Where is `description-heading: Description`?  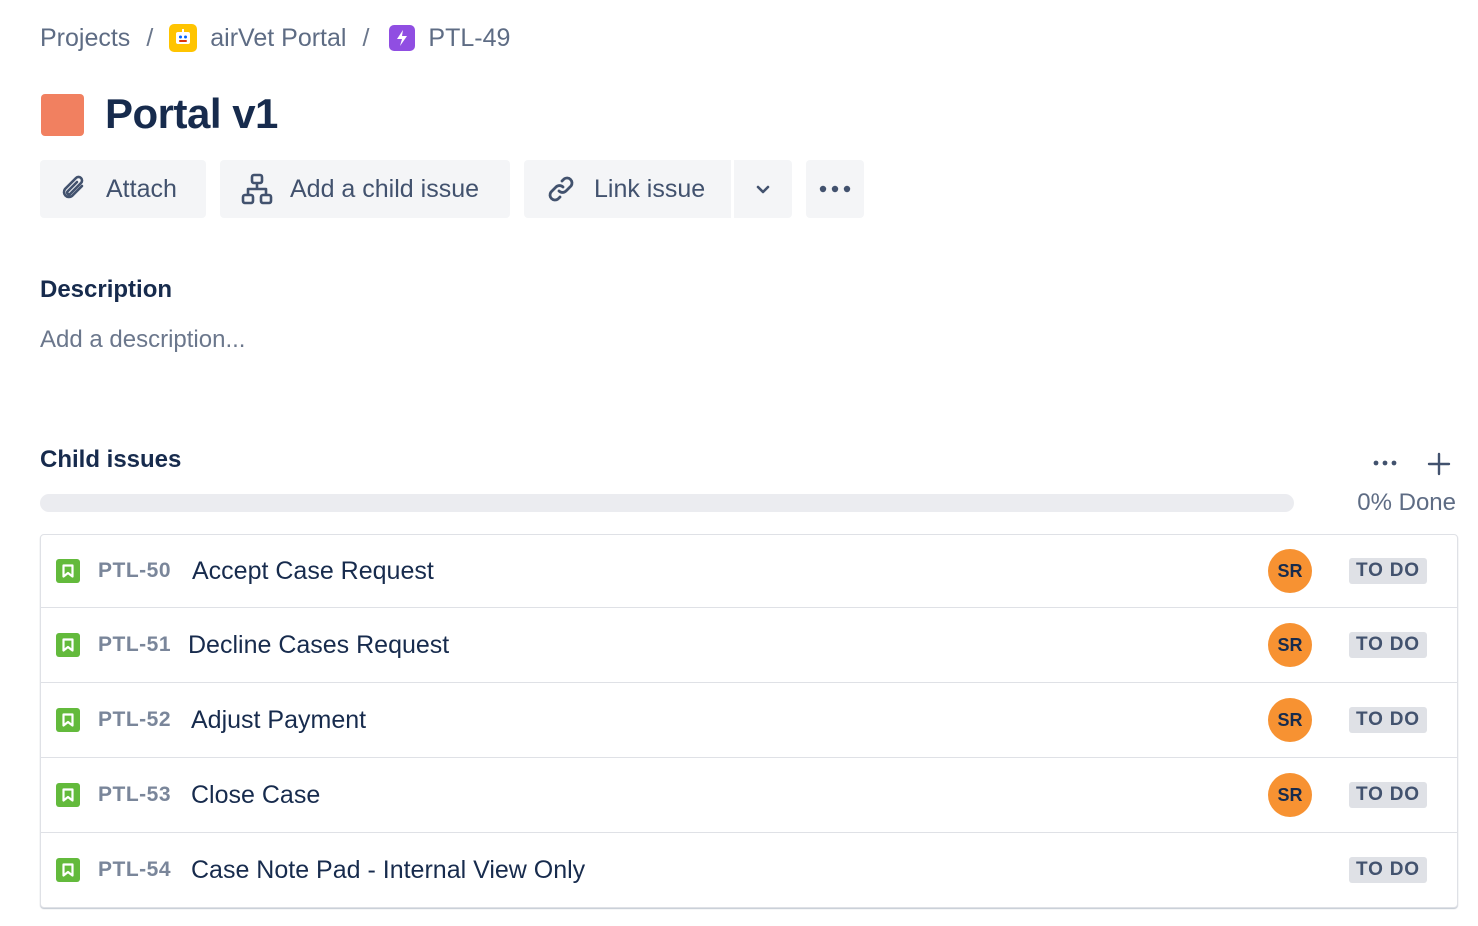 description-heading: Description is located at coordinates (106, 289).